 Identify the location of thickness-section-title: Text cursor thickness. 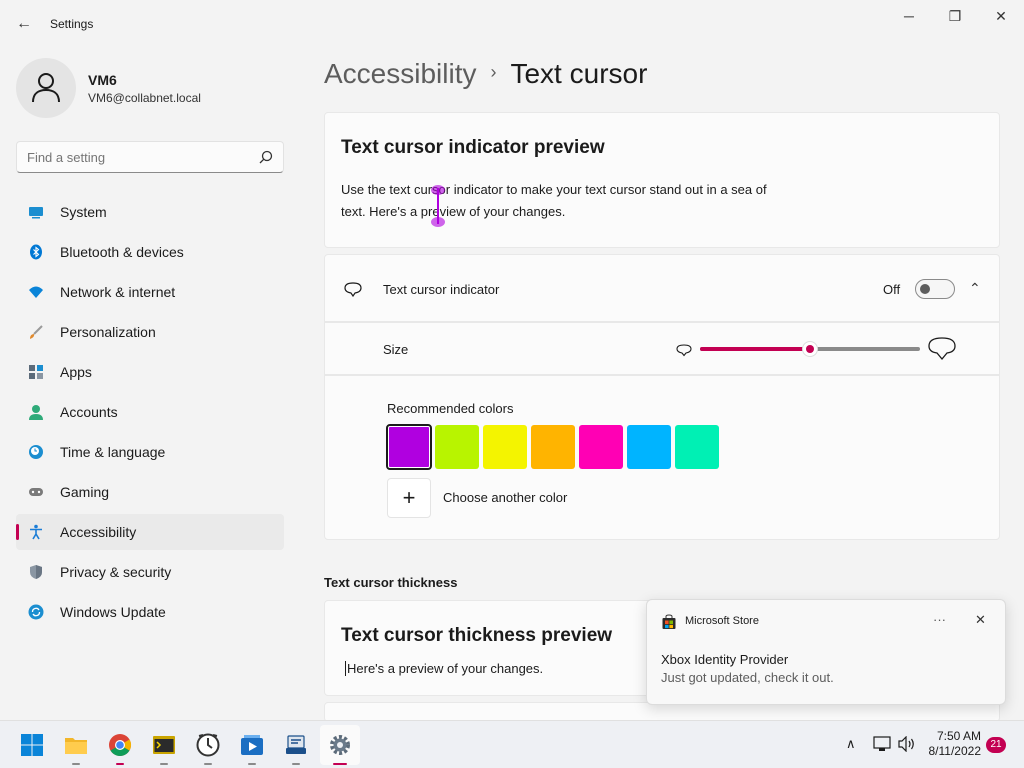
(391, 582).